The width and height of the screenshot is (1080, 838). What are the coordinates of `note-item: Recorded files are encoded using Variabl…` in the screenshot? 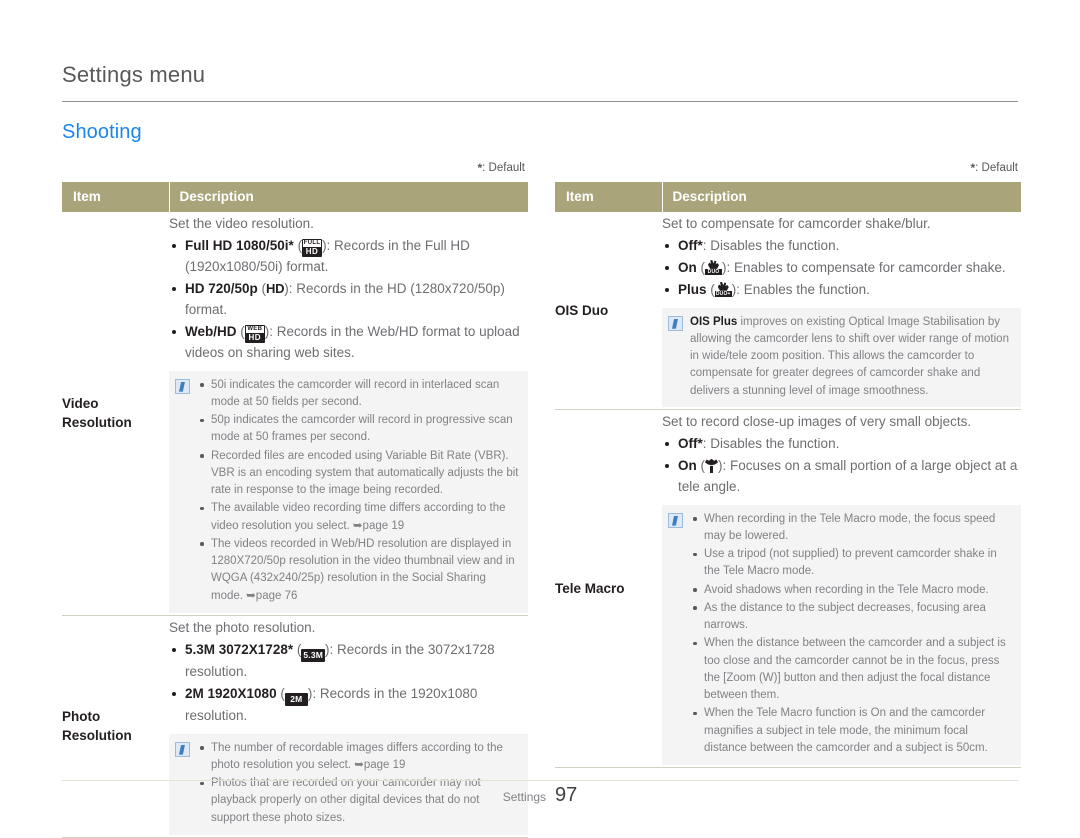 It's located at (358, 474).